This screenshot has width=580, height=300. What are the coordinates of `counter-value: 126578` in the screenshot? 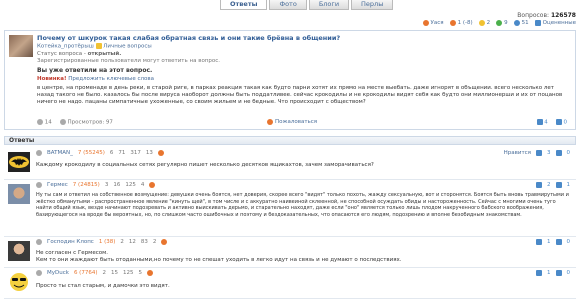 It's located at (563, 15).